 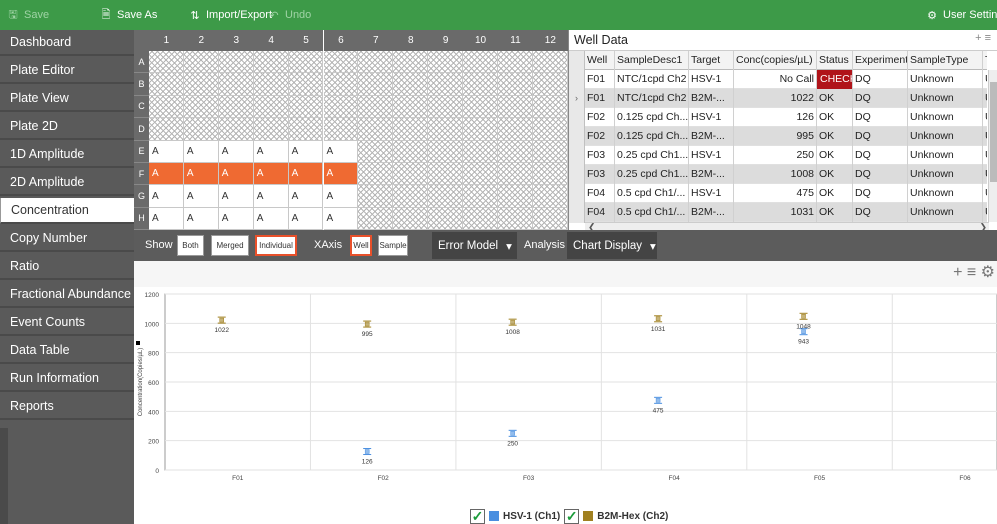 I want to click on hsv-checkbox: ✓, so click(x=477, y=516).